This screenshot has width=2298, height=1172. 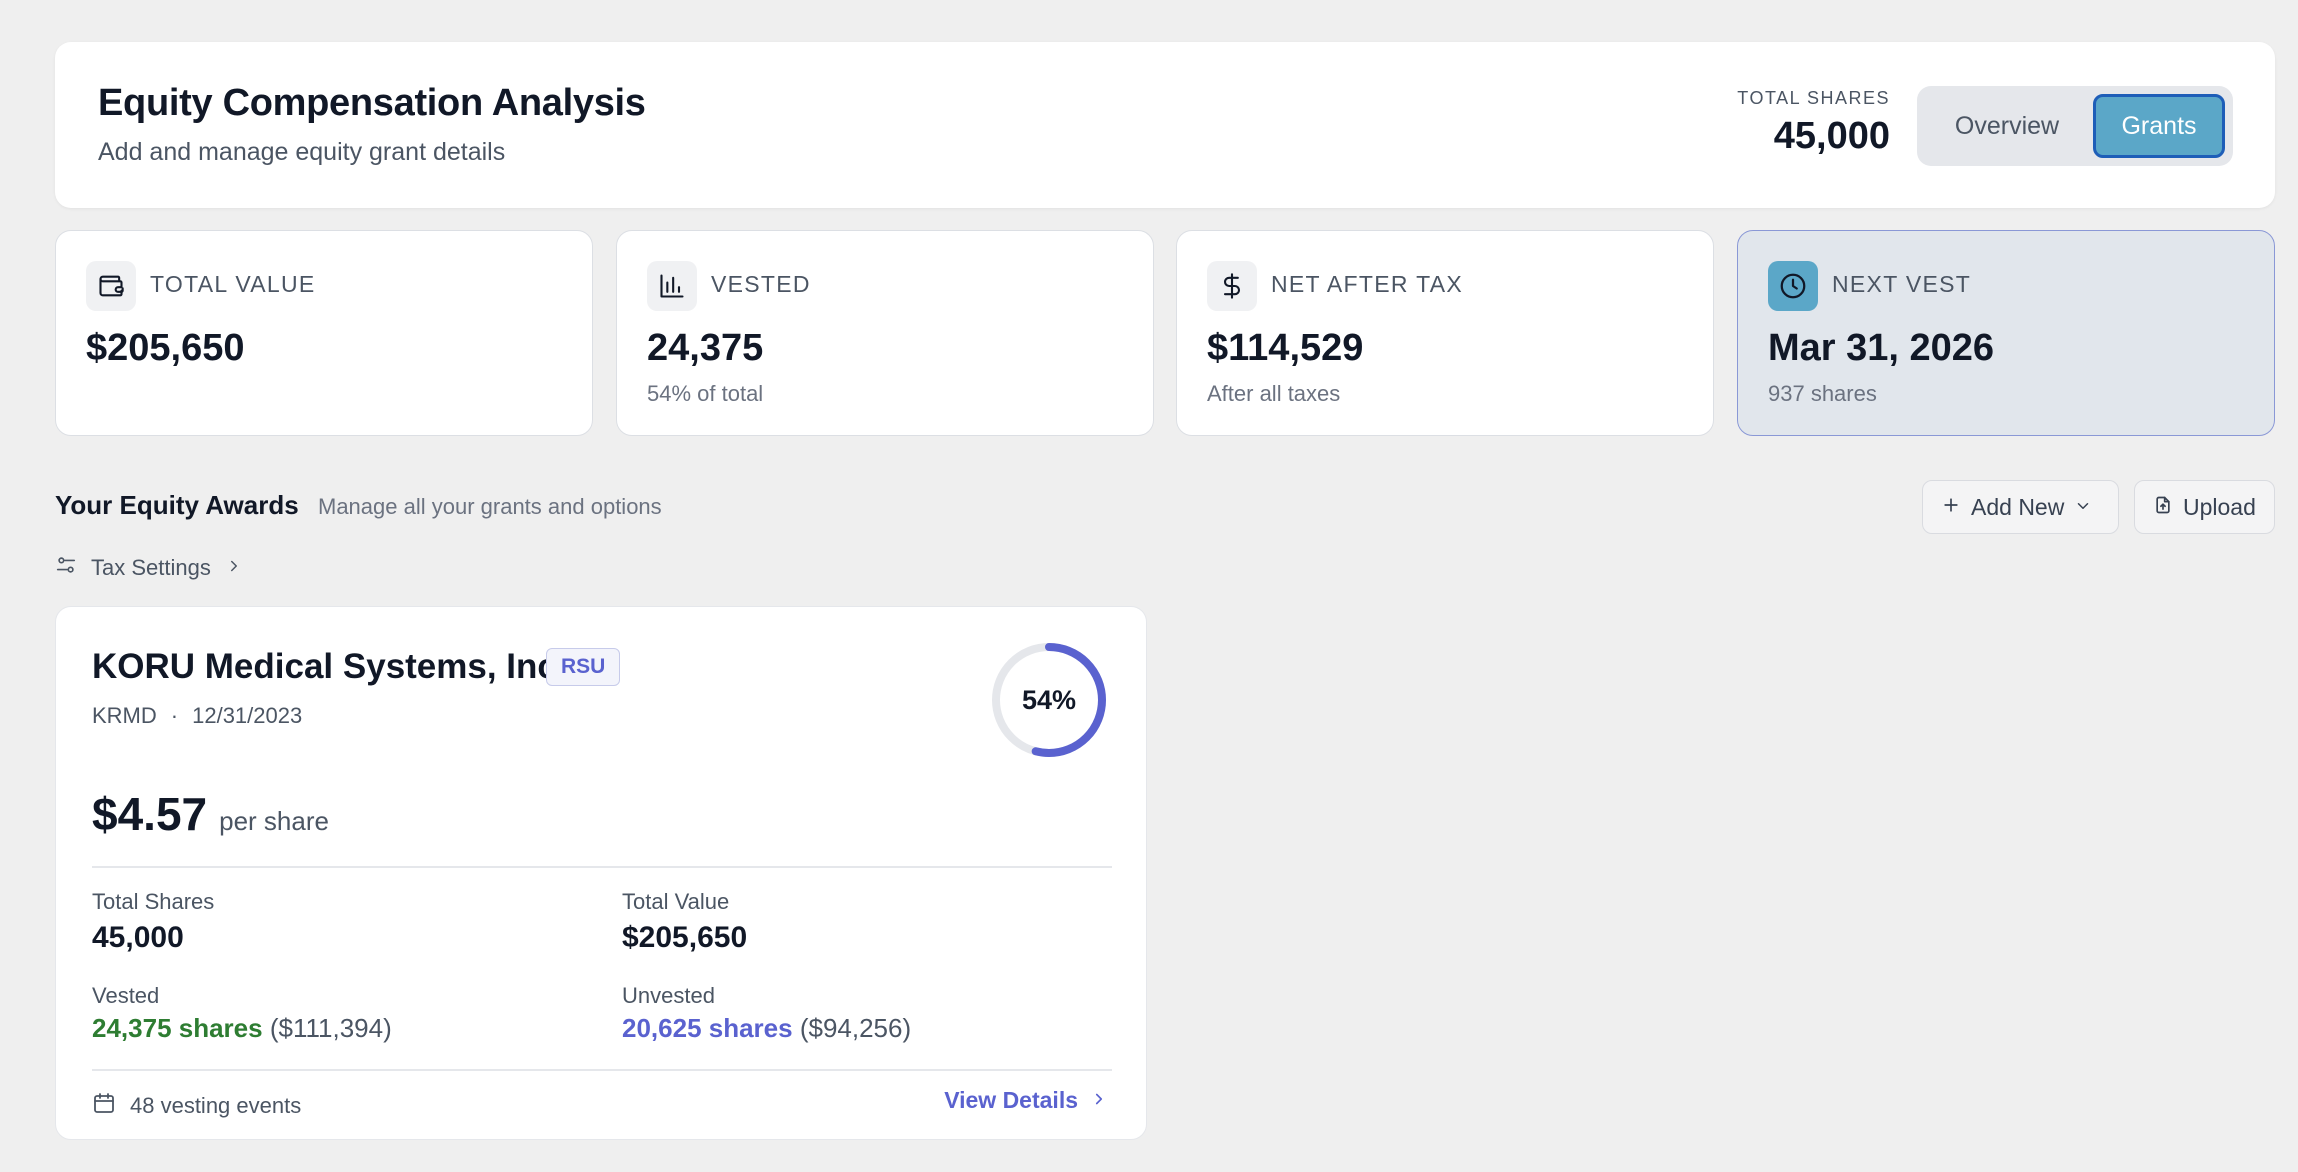 I want to click on tab-overview: Overview, so click(x=2007, y=126).